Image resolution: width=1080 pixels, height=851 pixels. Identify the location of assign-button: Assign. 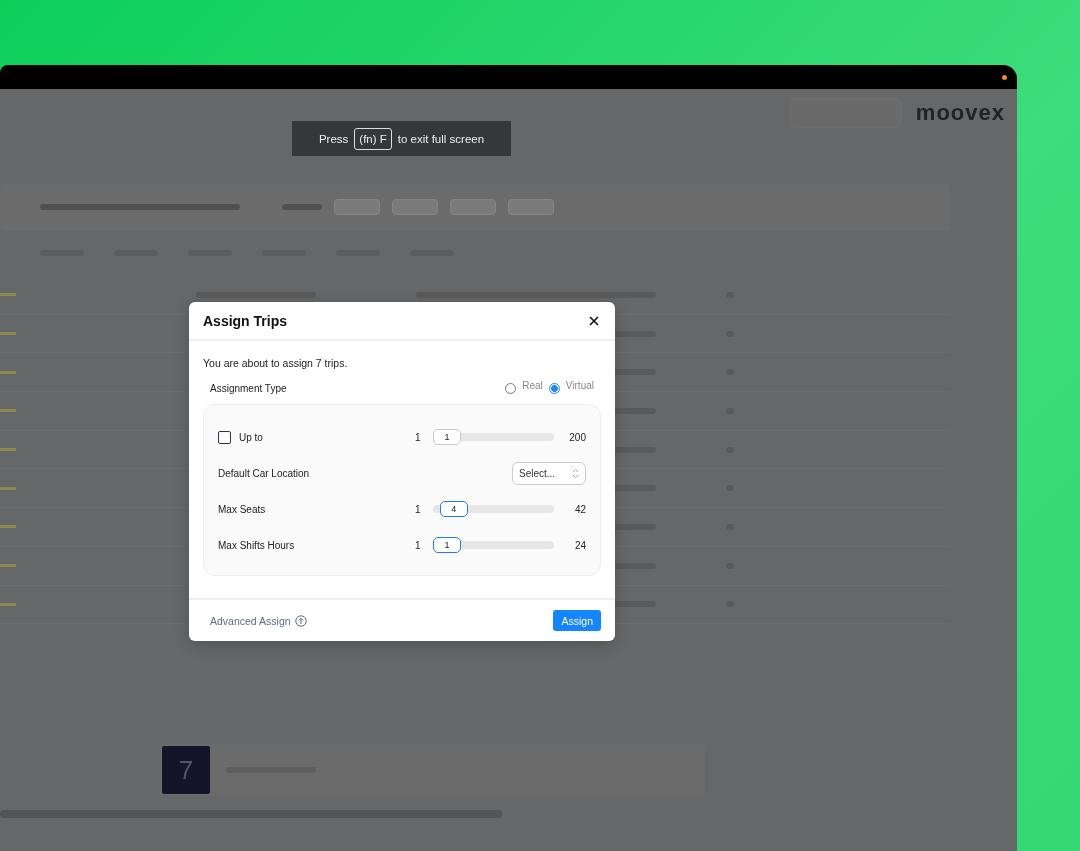
(577, 620).